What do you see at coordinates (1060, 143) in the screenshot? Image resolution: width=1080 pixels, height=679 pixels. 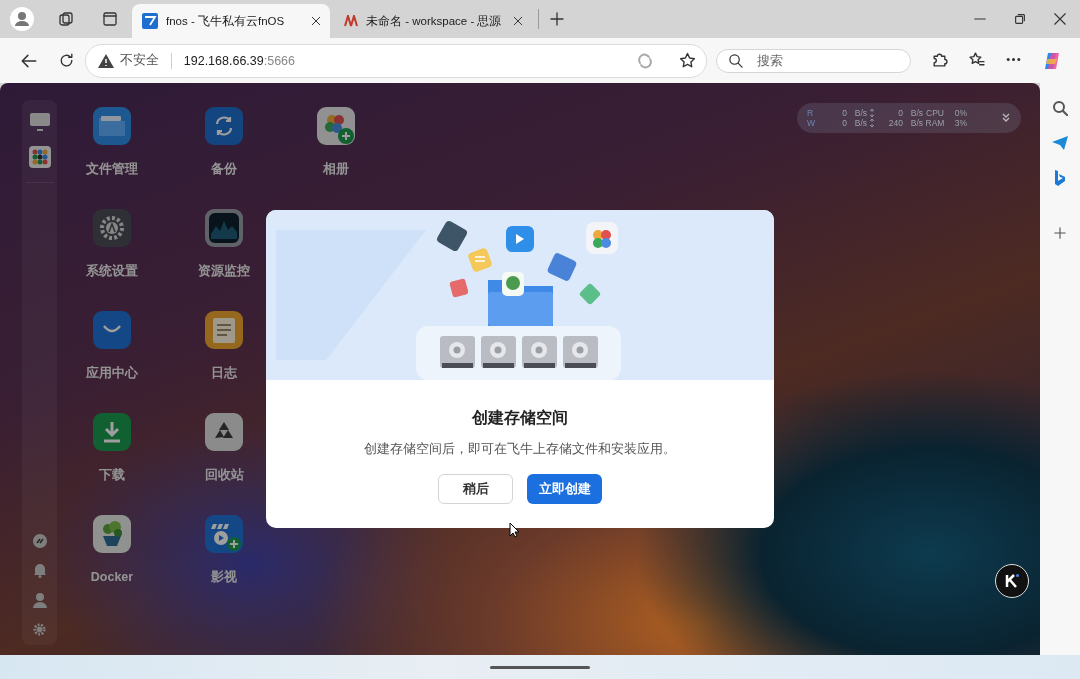 I see `paper-plane-icon` at bounding box center [1060, 143].